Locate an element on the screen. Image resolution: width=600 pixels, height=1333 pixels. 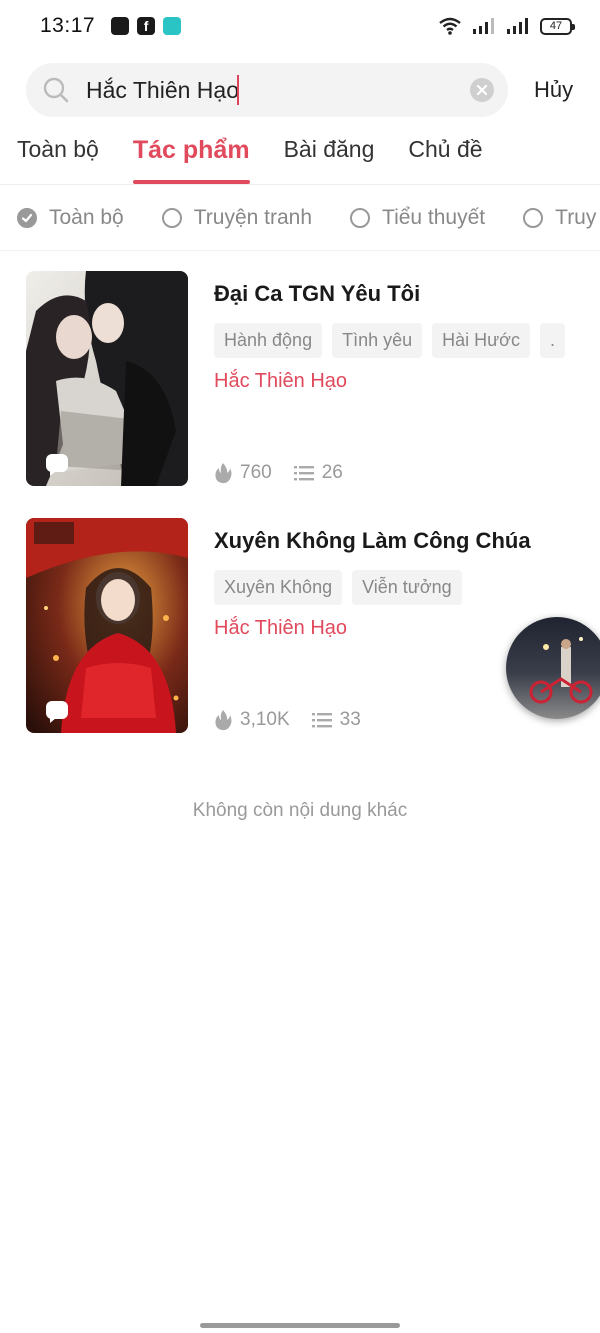
home-indicator is located at coordinates (300, 1325).